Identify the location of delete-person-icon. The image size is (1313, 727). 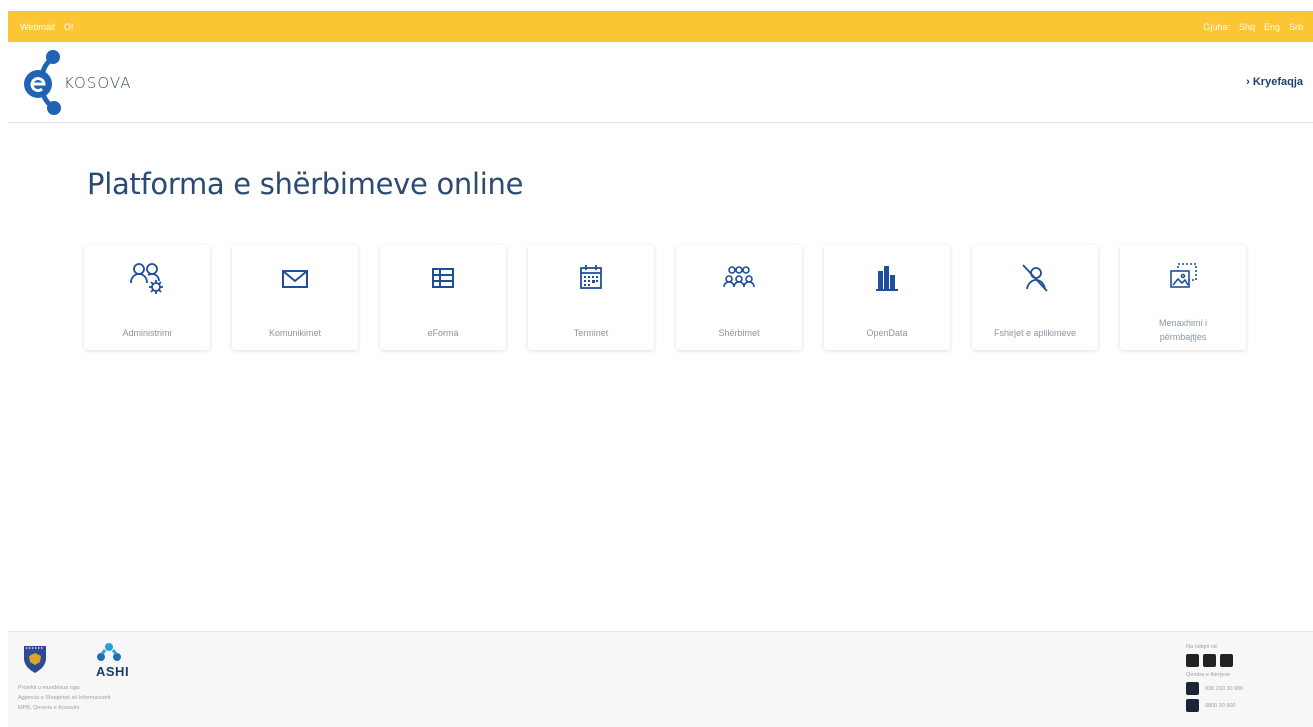
(1035, 278).